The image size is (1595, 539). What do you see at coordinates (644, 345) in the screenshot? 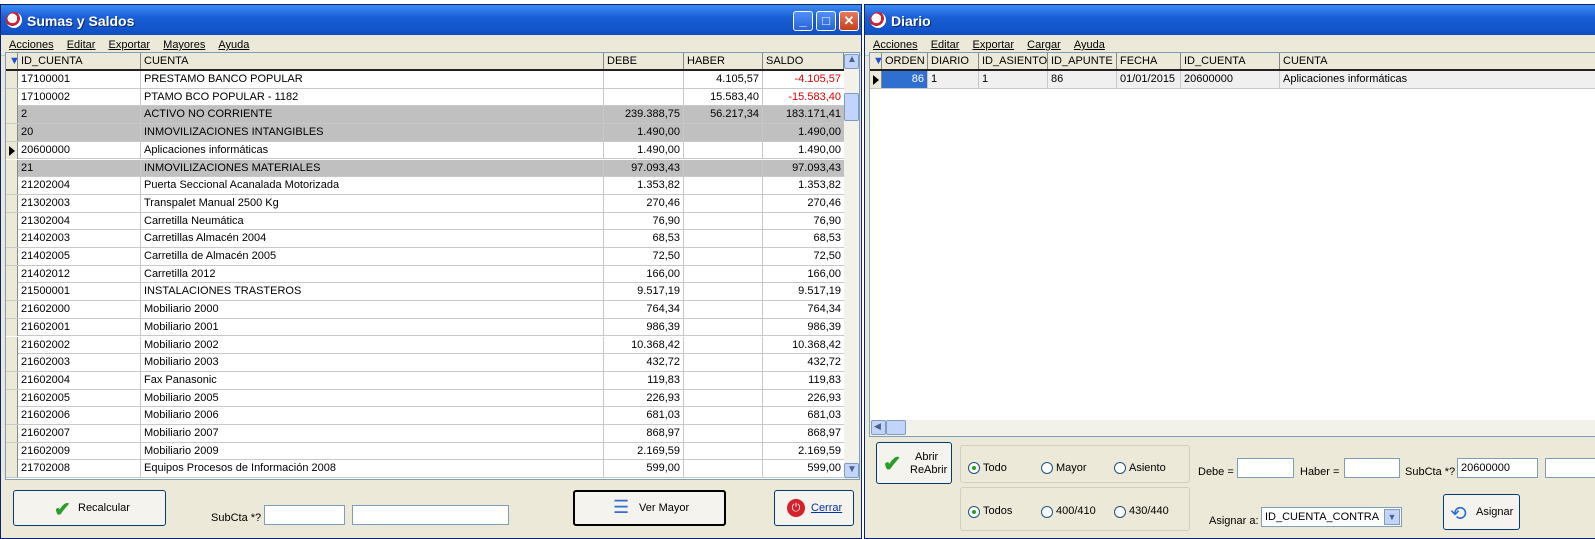
I see `cell-debe: 10.368,42` at bounding box center [644, 345].